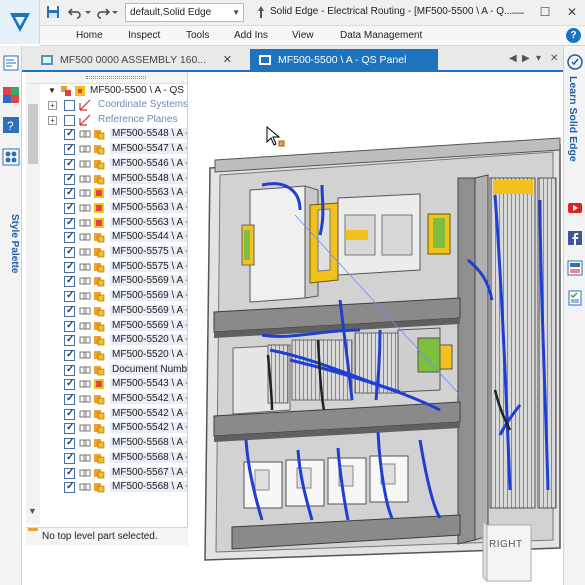 The image size is (585, 585). Describe the element at coordinates (135, 60) in the screenshot. I see `tab-assembly-document: MF500 0000 ASSEMBLY 160... ✕` at that location.